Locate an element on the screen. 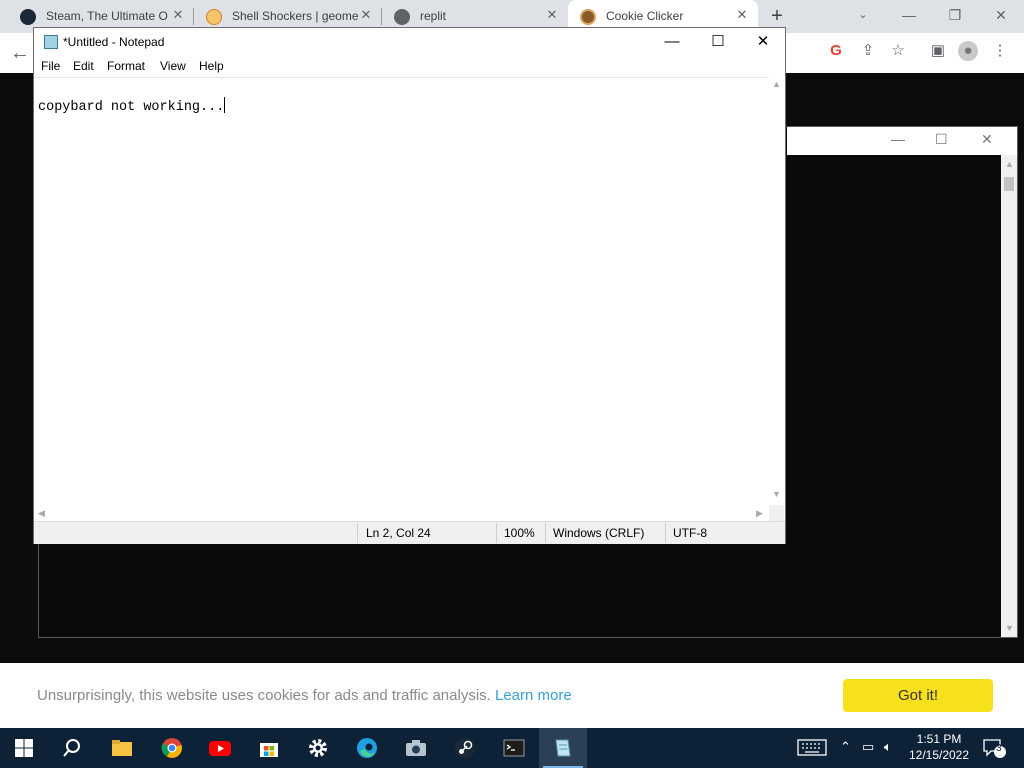  taskbar-settings is located at coordinates (318, 748).